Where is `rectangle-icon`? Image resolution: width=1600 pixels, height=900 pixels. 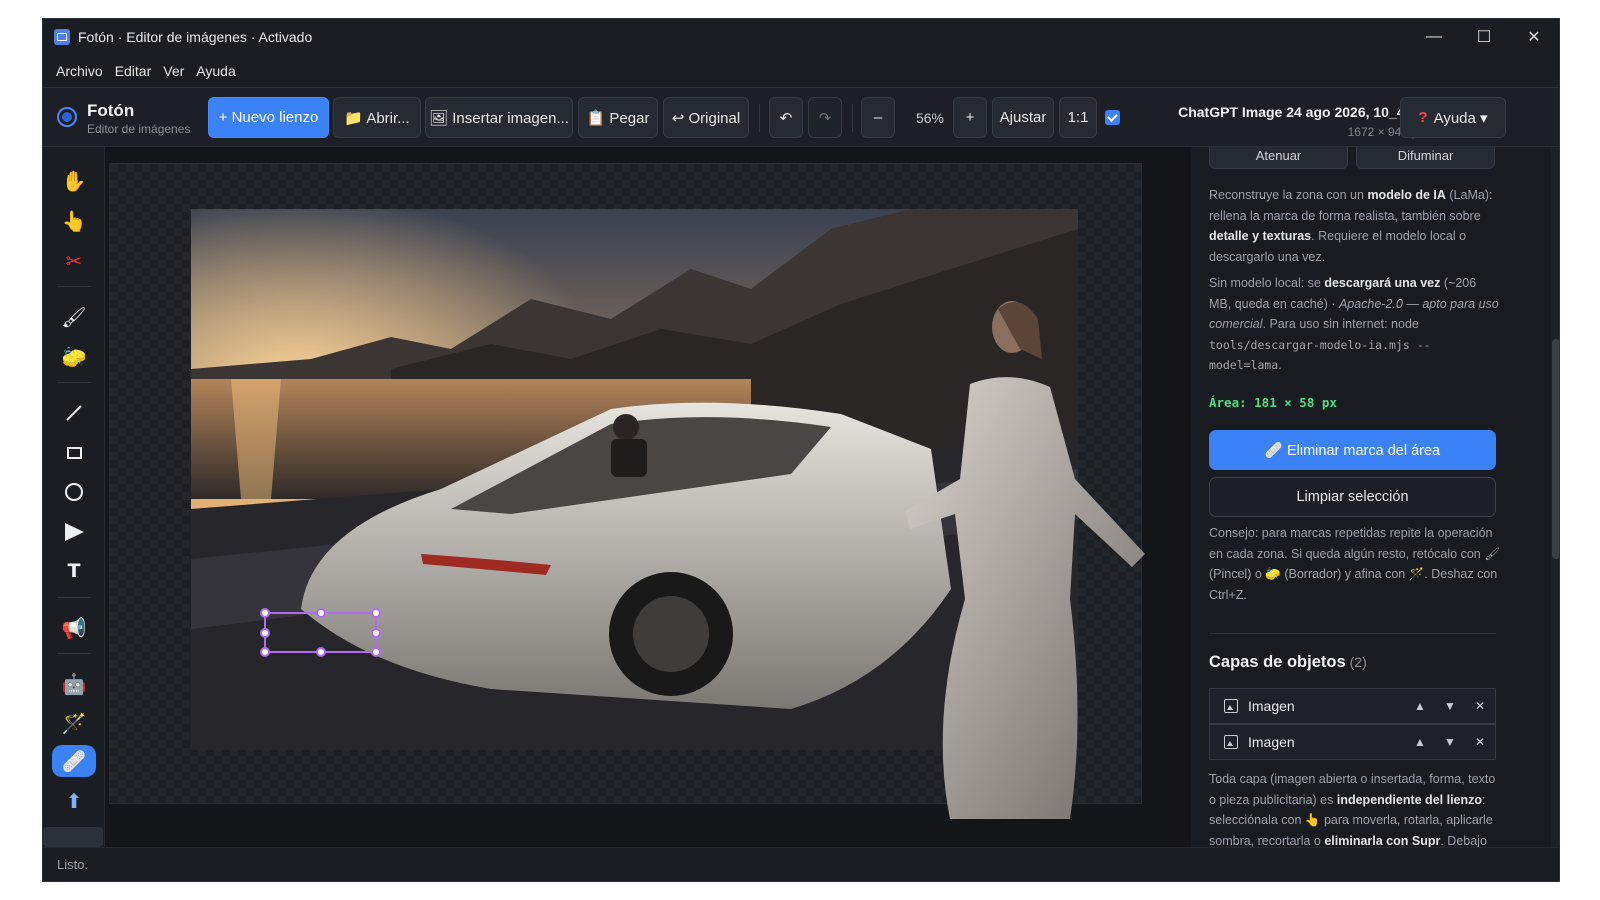
rectangle-icon is located at coordinates (74, 453).